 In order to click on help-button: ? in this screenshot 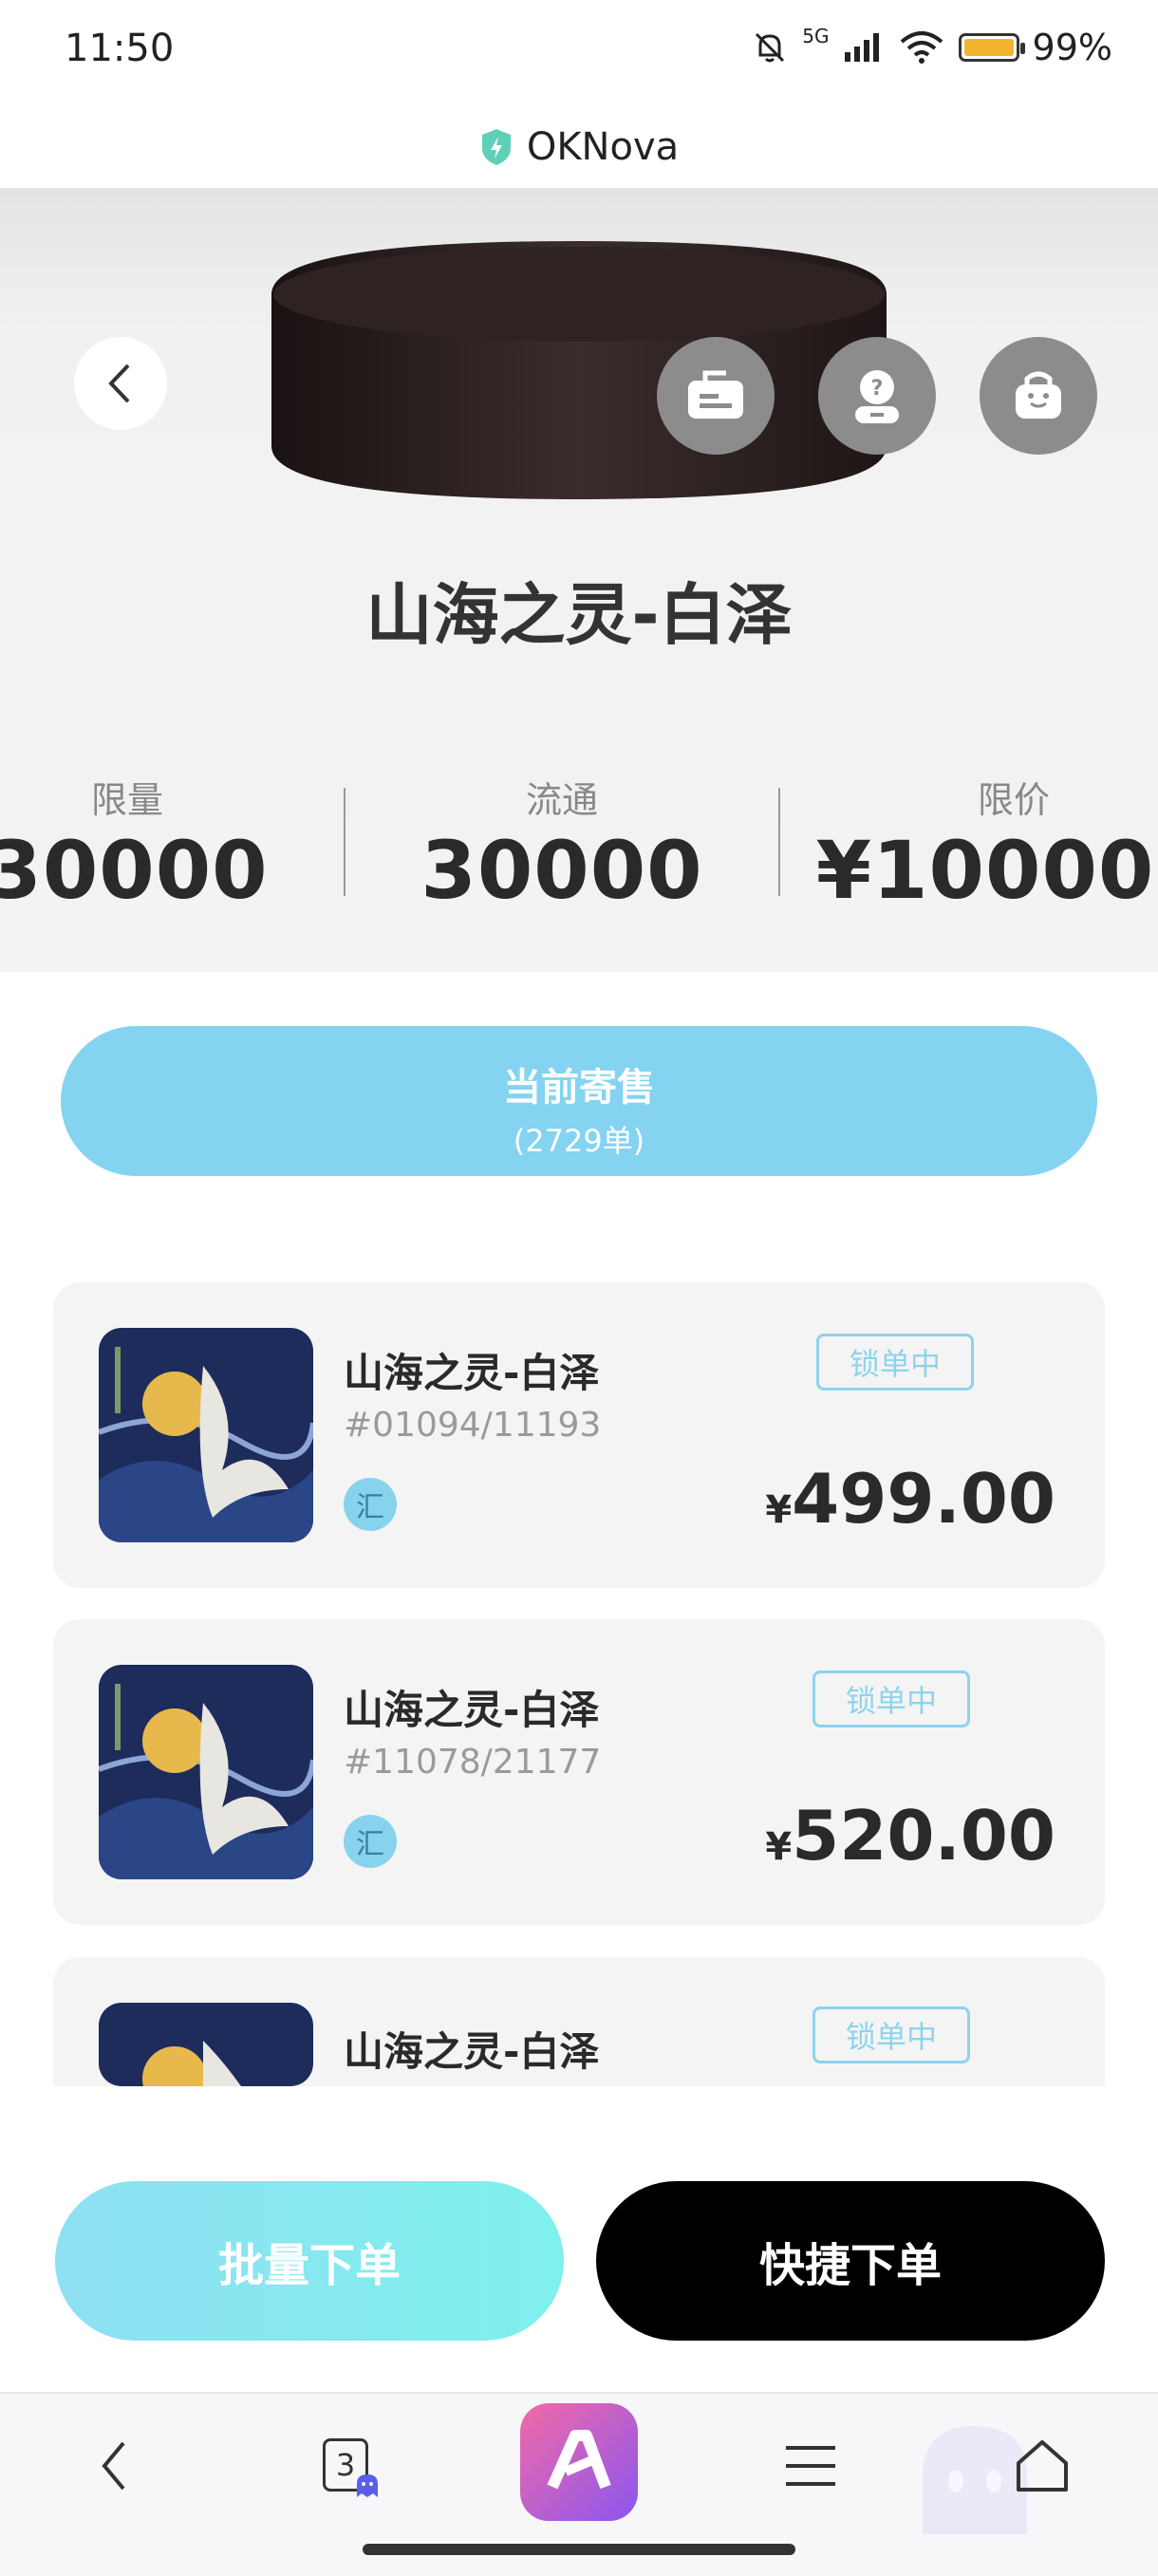, I will do `click(877, 396)`.